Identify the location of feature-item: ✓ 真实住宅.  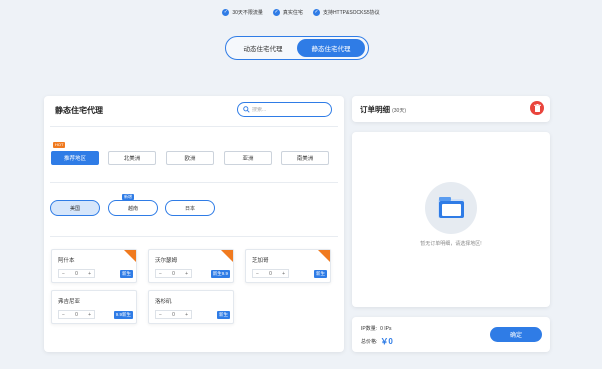
(287, 12).